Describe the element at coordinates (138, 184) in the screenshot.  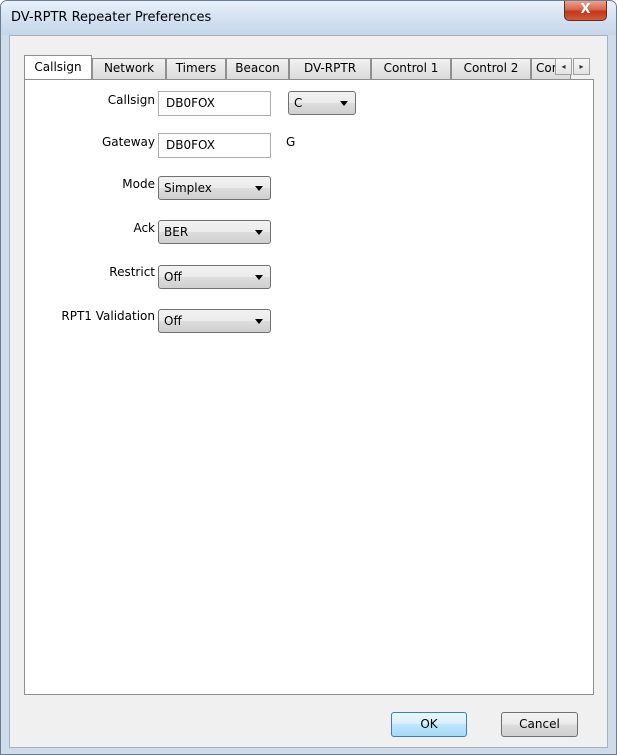
I see `mode-label: Mode` at that location.